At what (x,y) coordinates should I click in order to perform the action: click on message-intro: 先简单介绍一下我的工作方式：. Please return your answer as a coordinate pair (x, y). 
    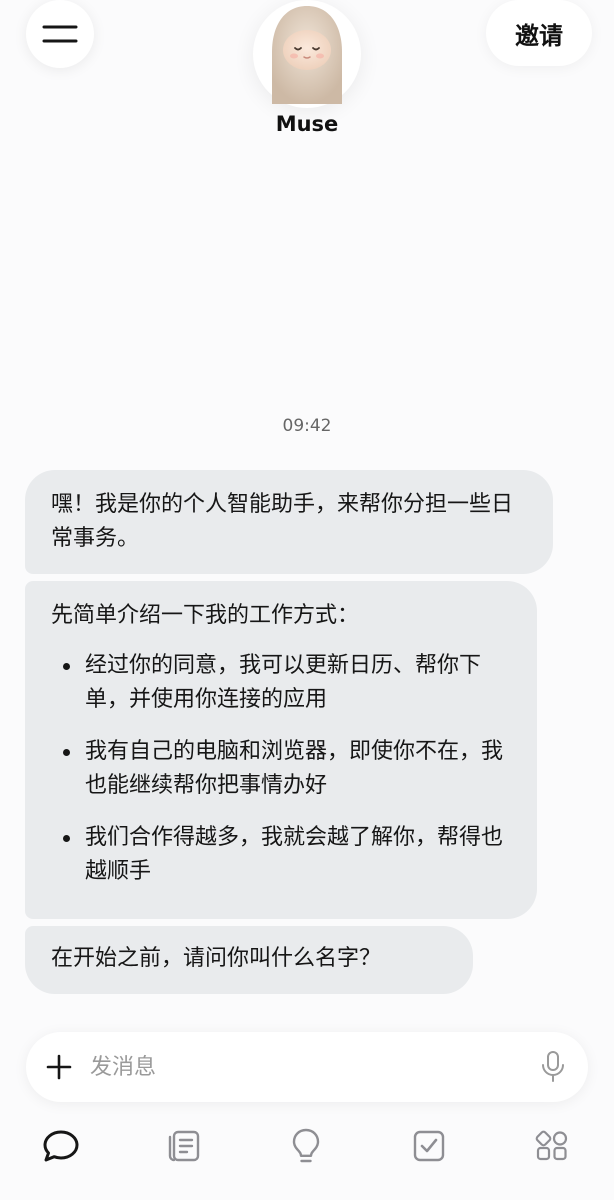
    Looking at the image, I should click on (205, 615).